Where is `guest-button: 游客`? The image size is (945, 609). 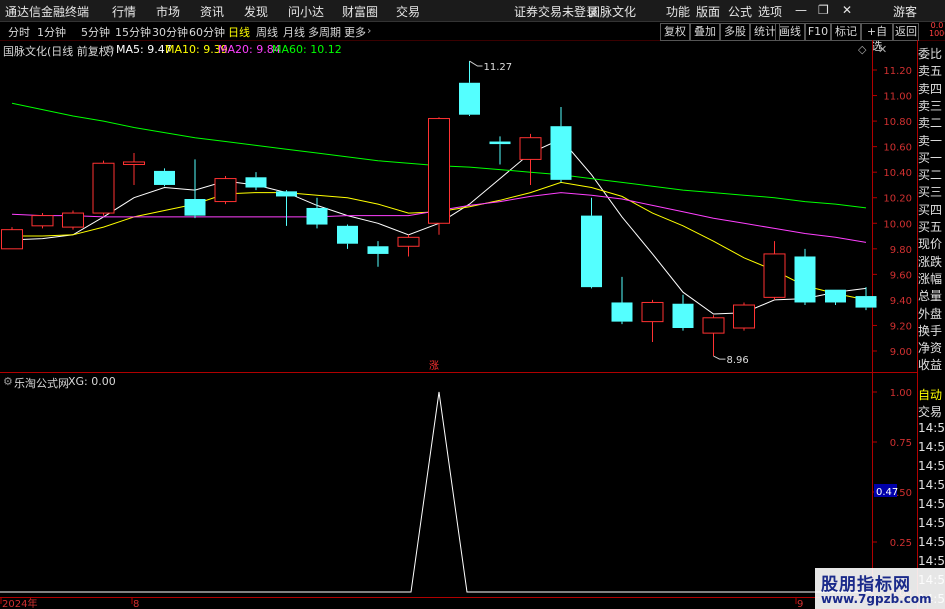 guest-button: 游客 is located at coordinates (905, 11).